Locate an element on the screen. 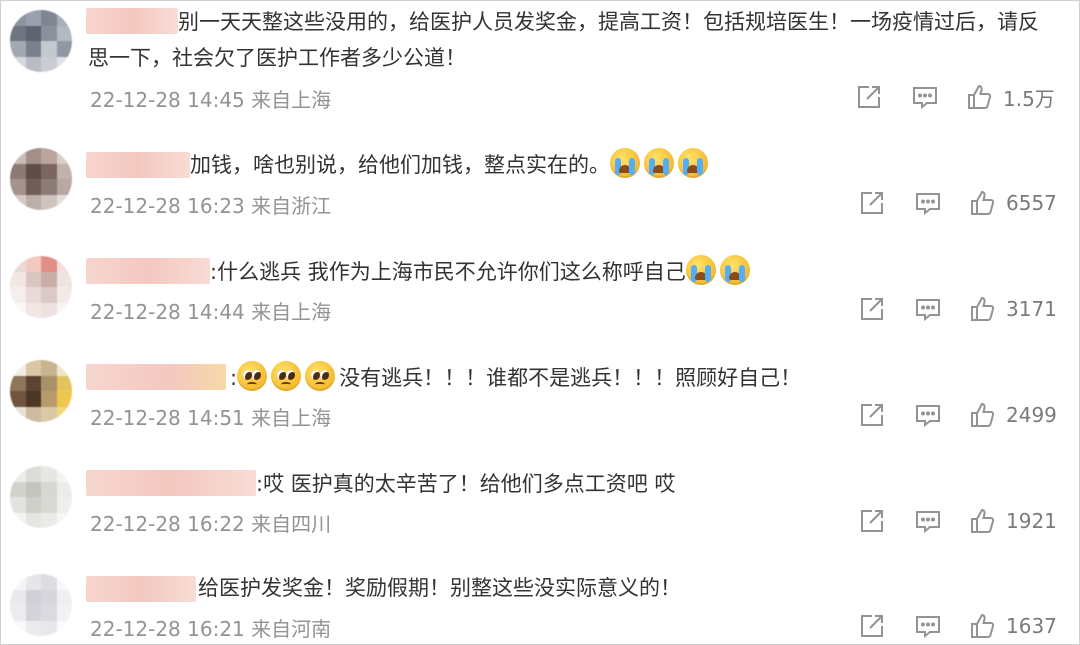  comment-text: : 没有逃兵！！！谁都不是逃兵！！！照顾好自己！ is located at coordinates (515, 378).